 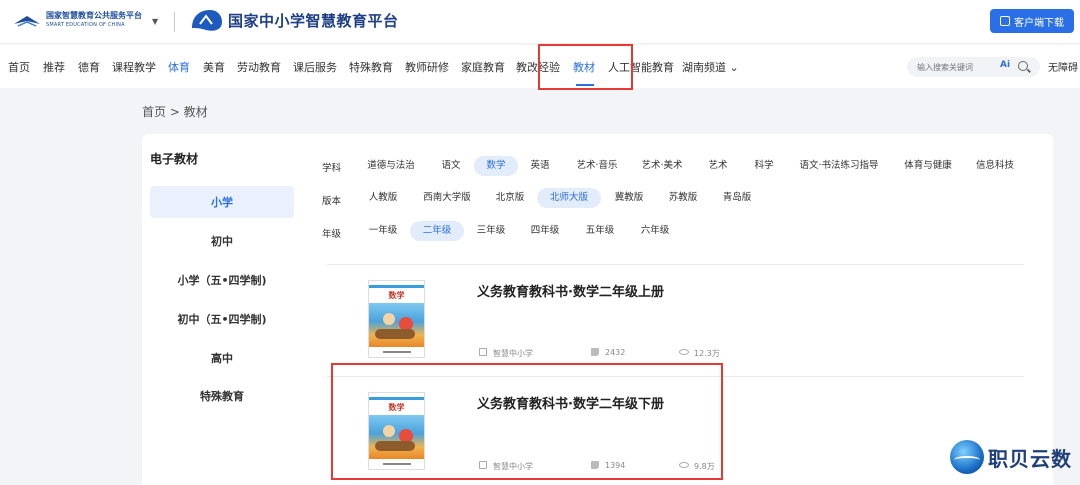 I want to click on nav-item-reform: 教改经验, so click(x=538, y=67).